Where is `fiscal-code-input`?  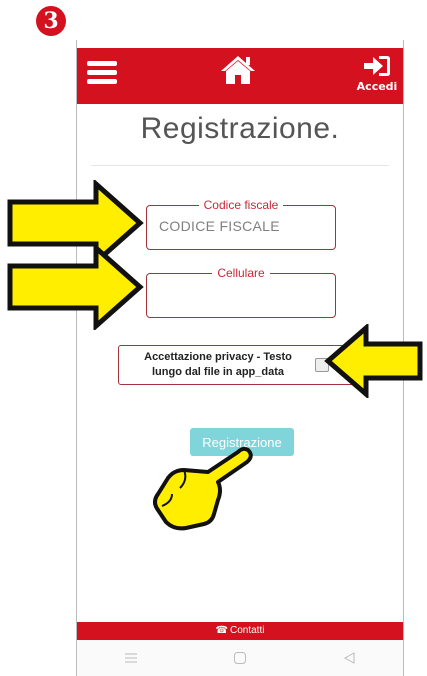 fiscal-code-input is located at coordinates (241, 223).